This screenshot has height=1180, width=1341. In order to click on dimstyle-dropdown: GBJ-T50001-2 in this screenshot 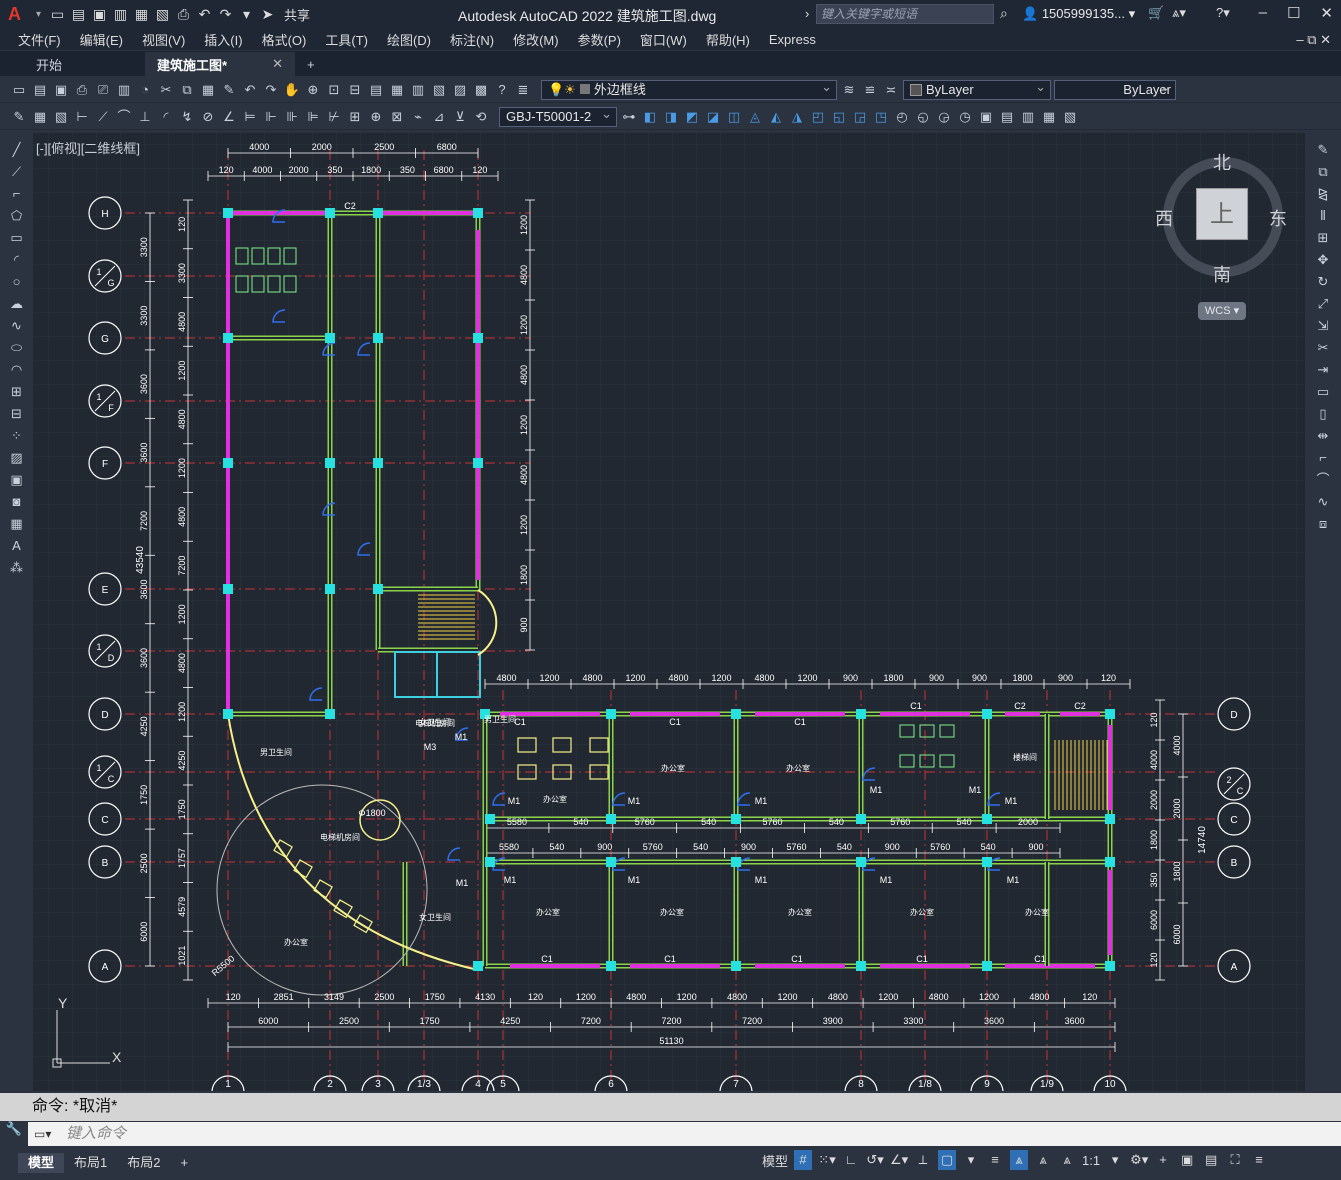, I will do `click(558, 116)`.